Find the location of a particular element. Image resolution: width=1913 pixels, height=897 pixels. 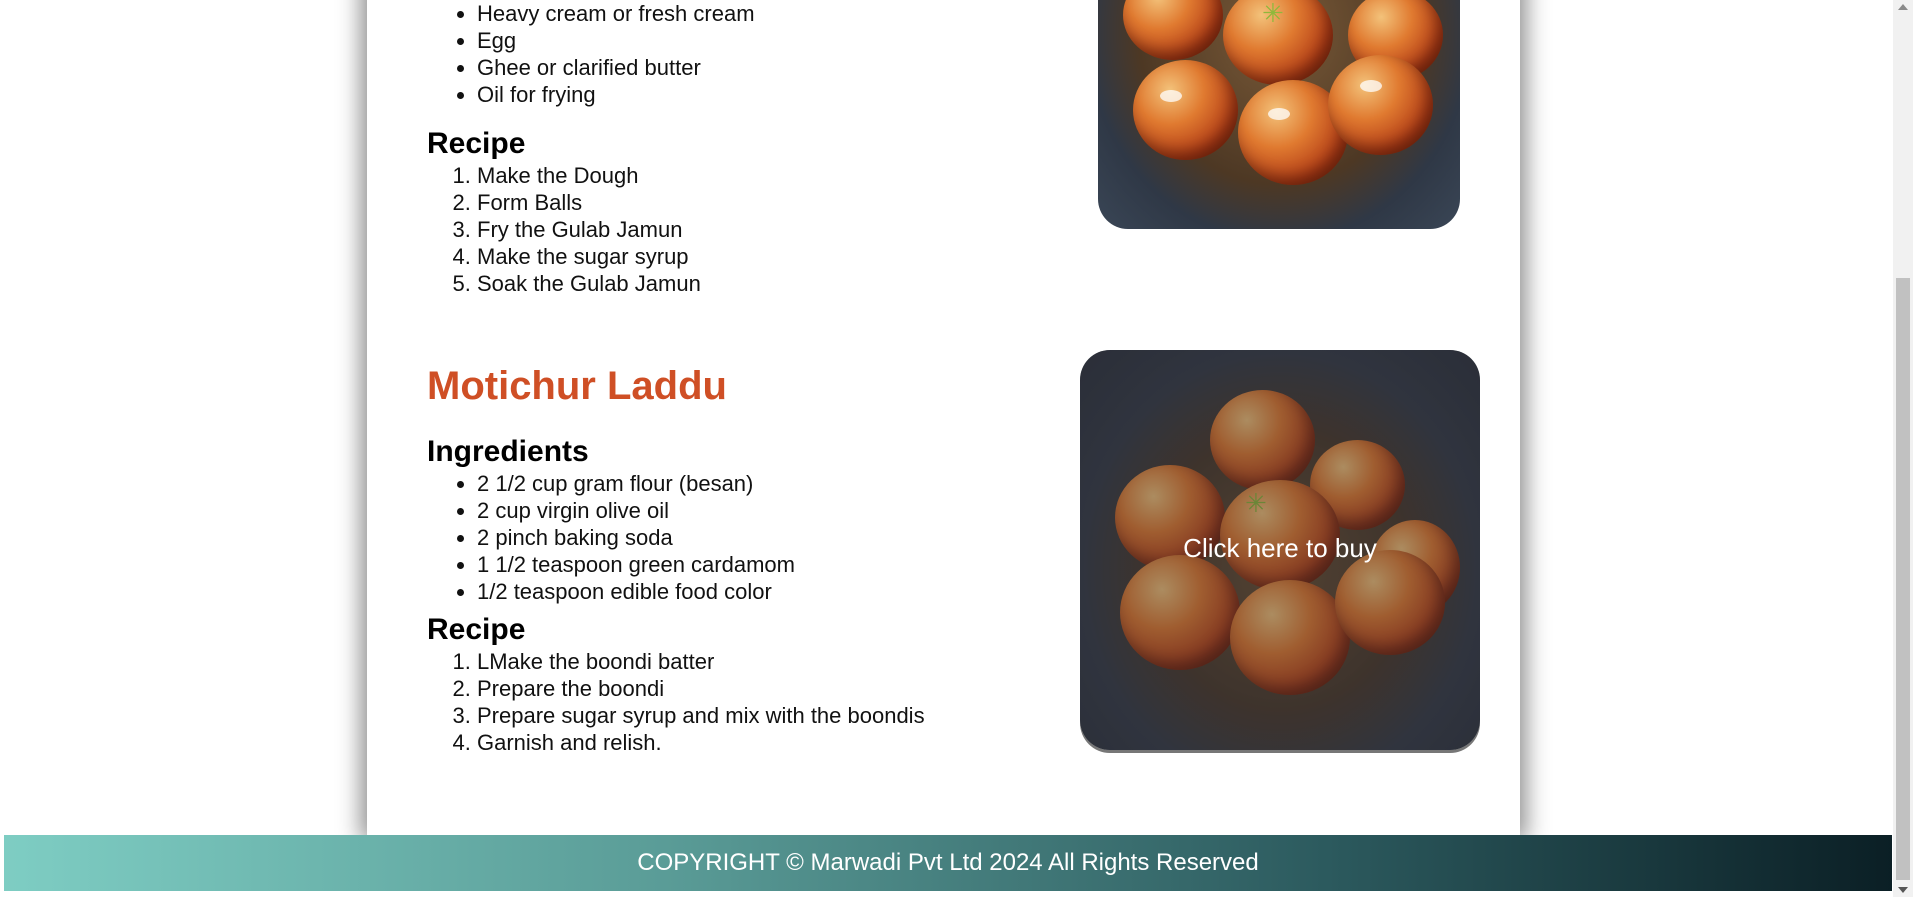

list-item: Fry the Gulab Jamun is located at coordinates (589, 229).